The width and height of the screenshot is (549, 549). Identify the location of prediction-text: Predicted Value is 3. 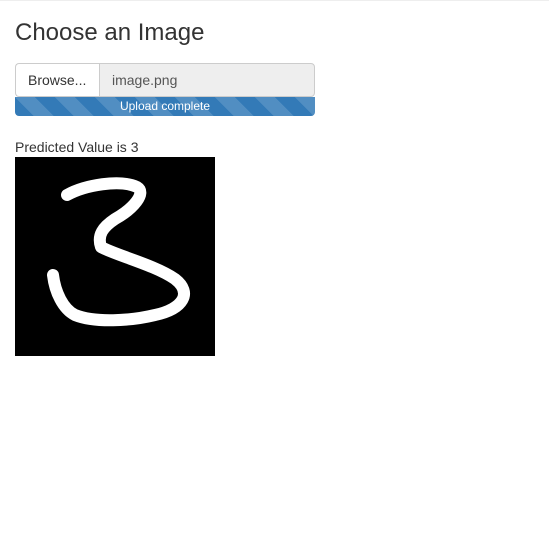
(77, 147).